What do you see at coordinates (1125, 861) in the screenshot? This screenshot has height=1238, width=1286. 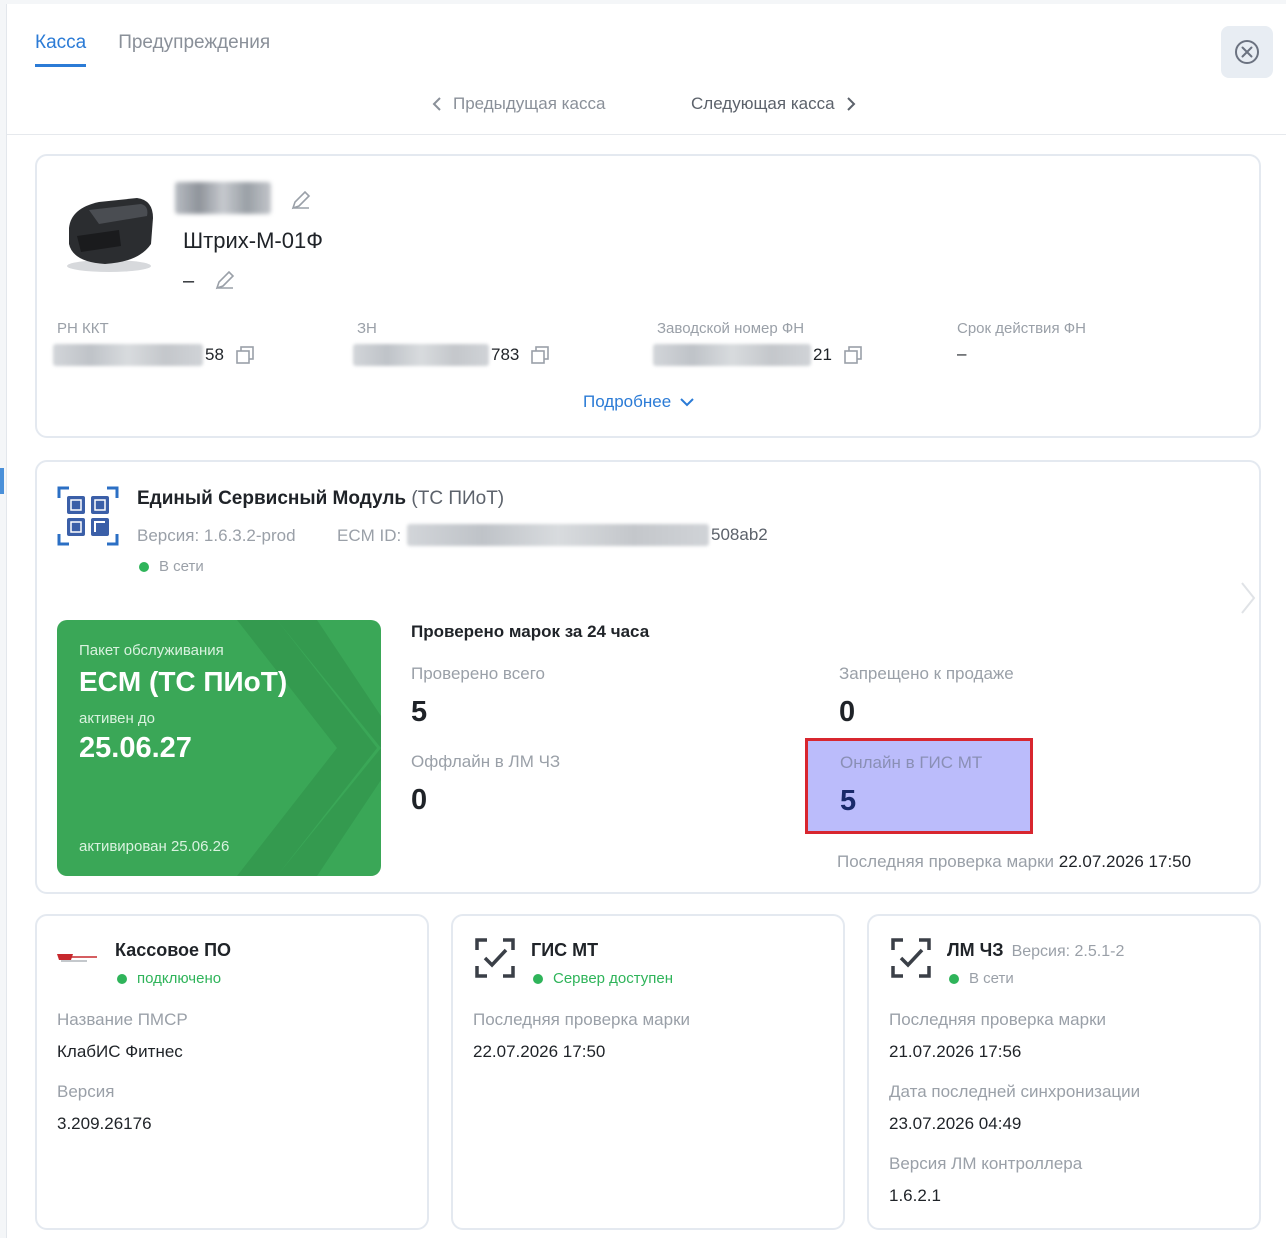 I see `ecm-last-check-value: 22.07.2026 17:50` at bounding box center [1125, 861].